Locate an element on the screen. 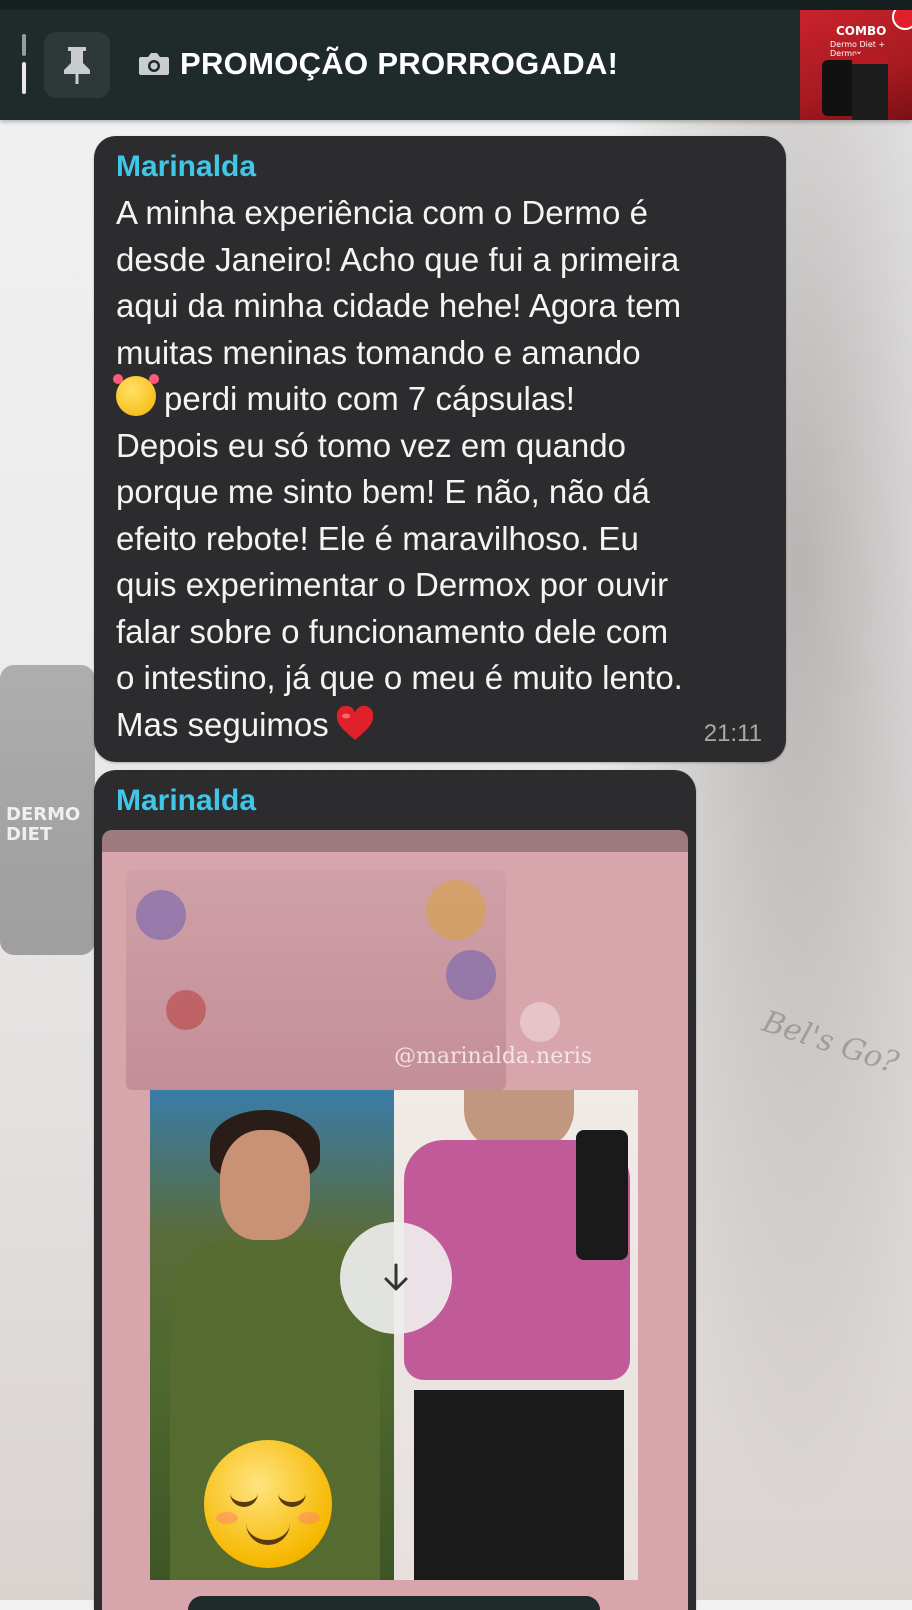  download-button is located at coordinates (396, 1278).